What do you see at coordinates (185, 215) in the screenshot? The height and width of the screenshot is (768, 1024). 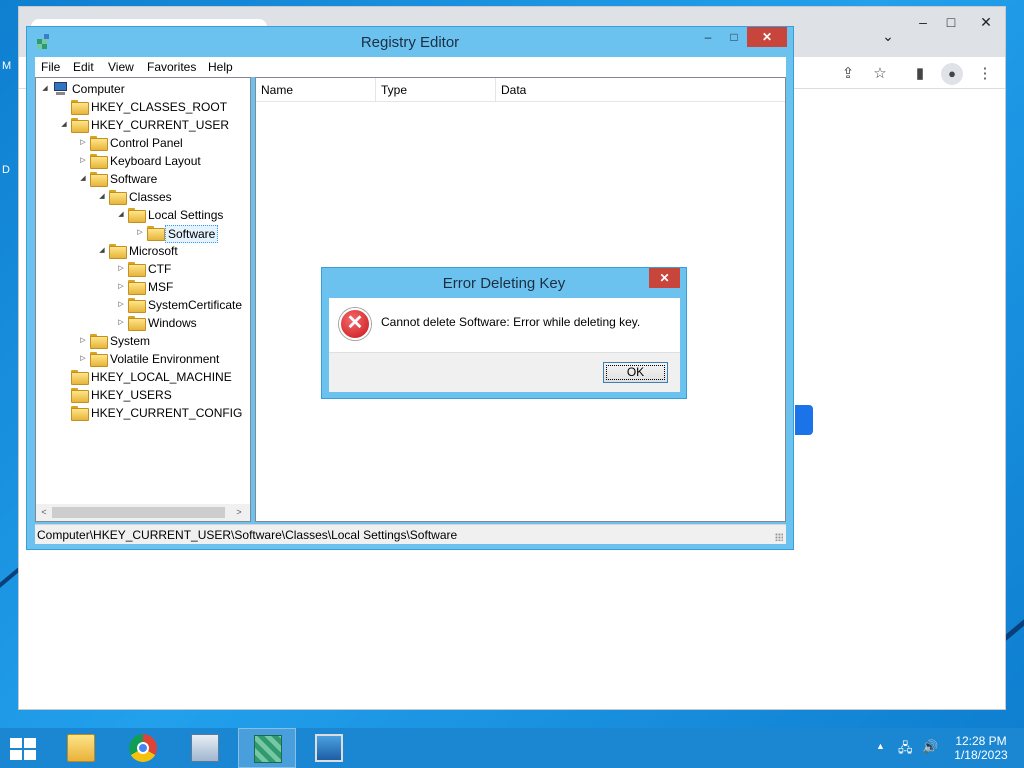 I see `tree-node-label: Local Settings` at bounding box center [185, 215].